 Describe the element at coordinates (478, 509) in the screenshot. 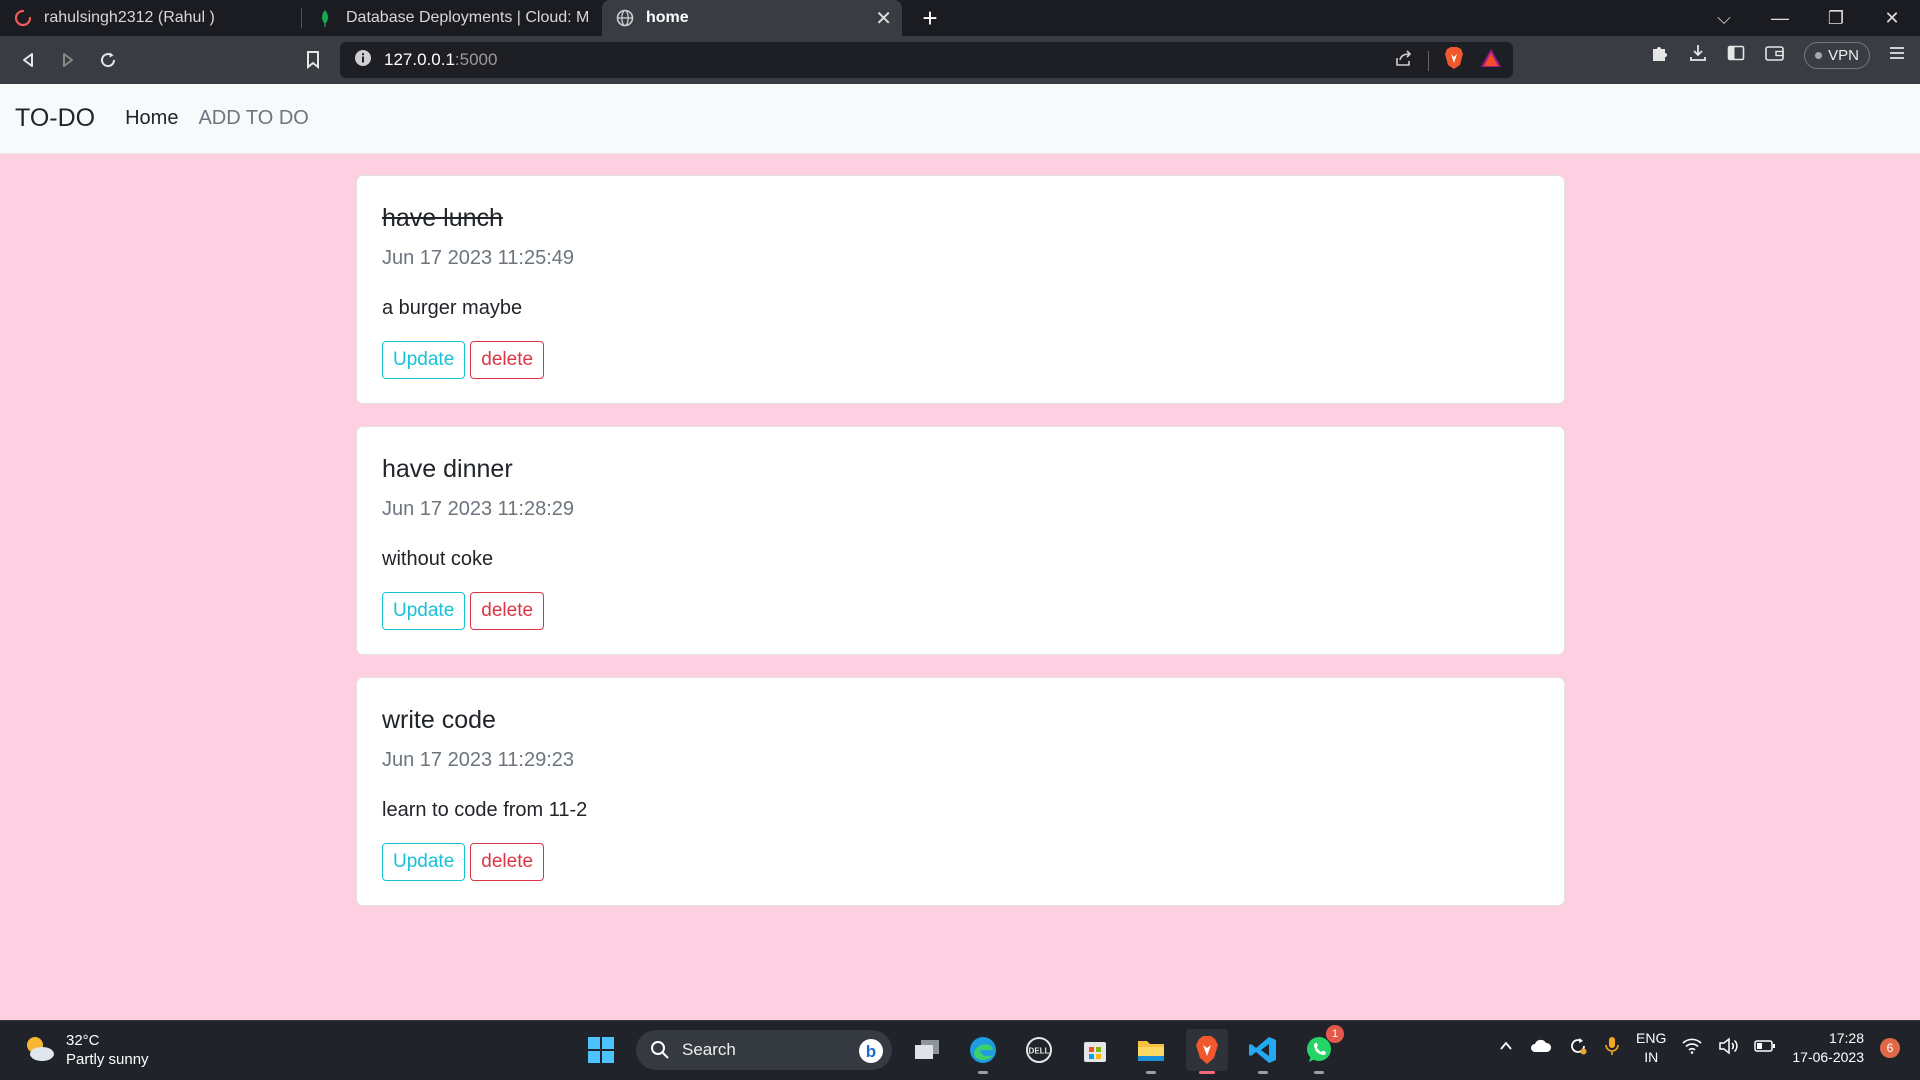

I see `todo-date: Jun 17 2023 11:28:29` at that location.